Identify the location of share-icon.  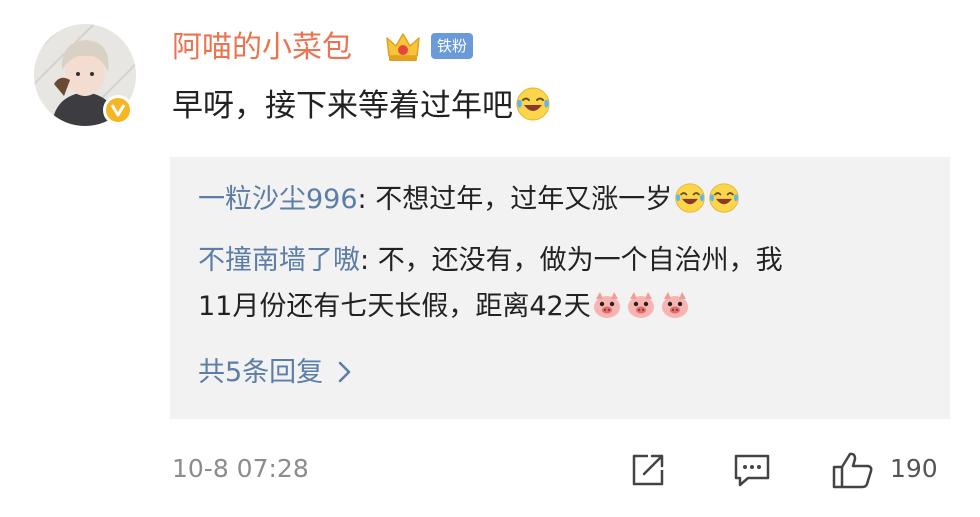
(648, 470).